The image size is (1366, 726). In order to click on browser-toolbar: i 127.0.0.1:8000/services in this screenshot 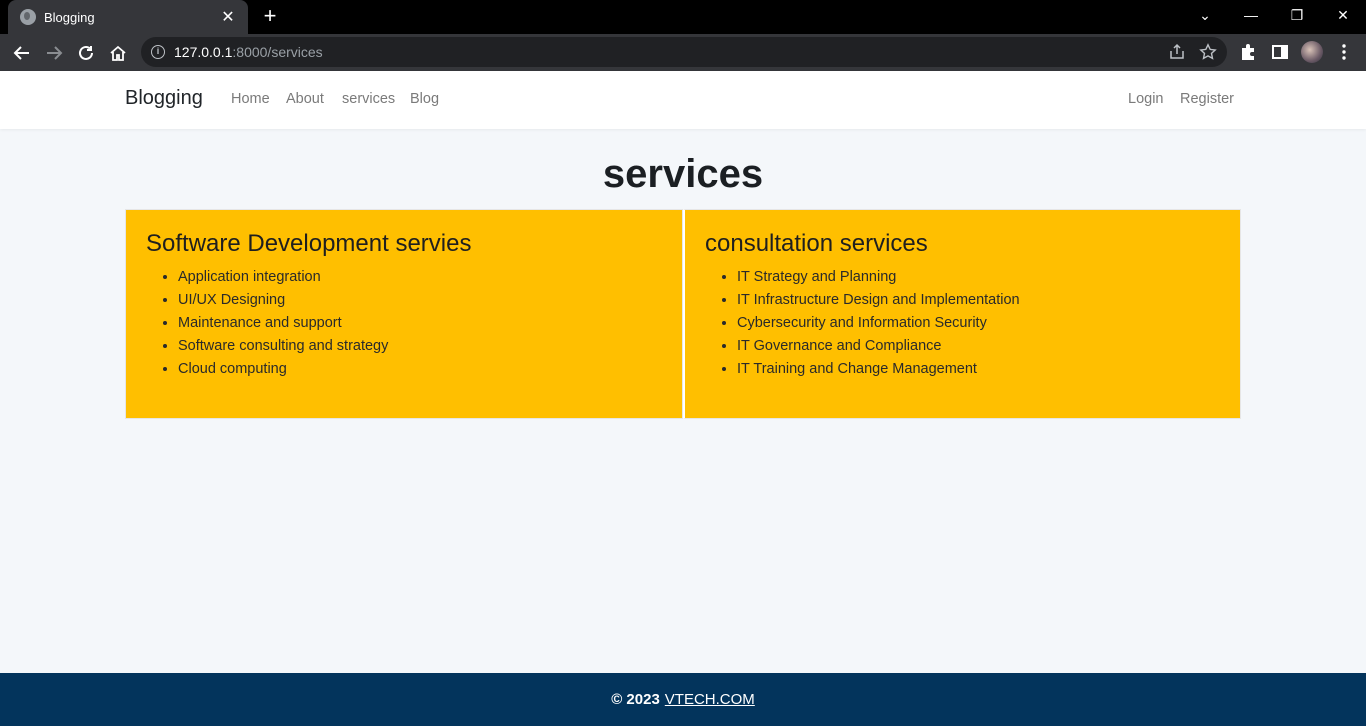, I will do `click(683, 52)`.